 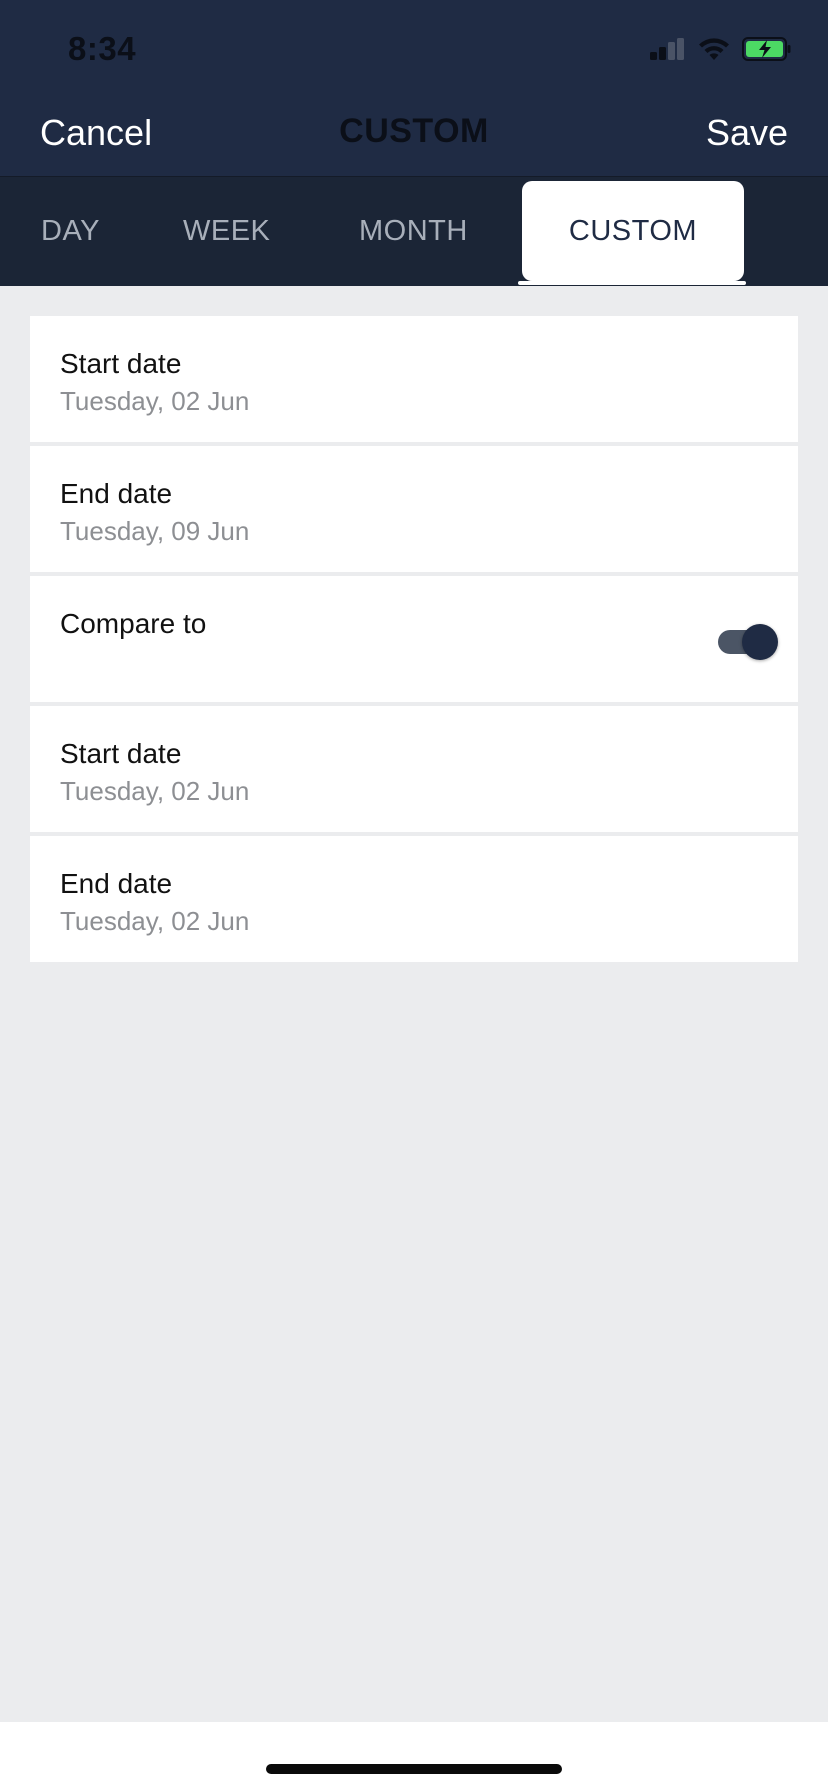 What do you see at coordinates (414, 769) in the screenshot?
I see `compare-start-date-row: Start date Tuesday, 02 Jun` at bounding box center [414, 769].